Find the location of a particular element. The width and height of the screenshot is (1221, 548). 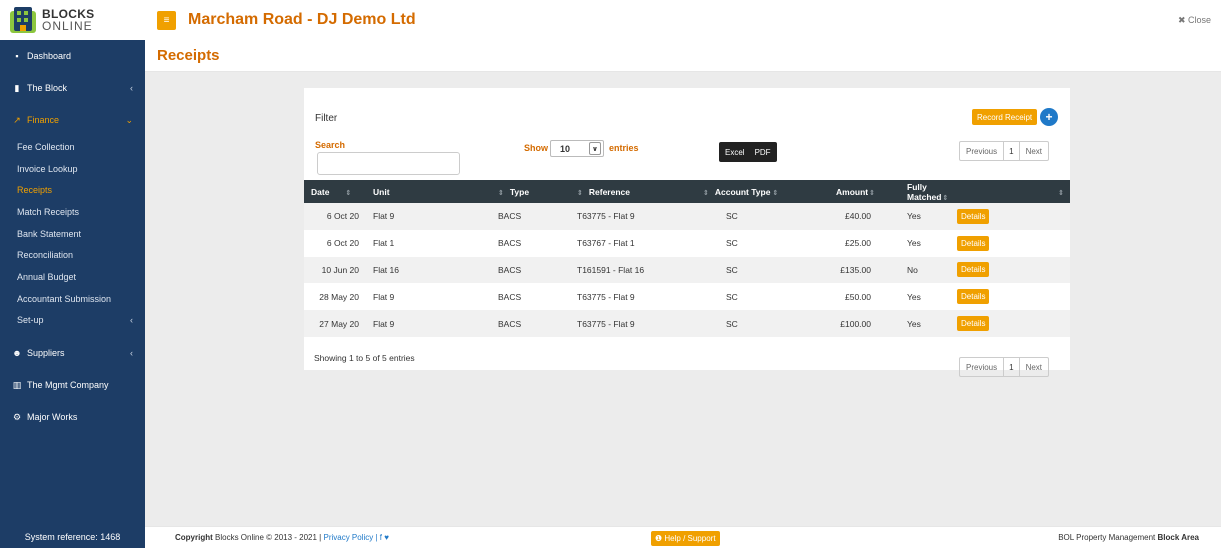

sidebar-subitem-invoice-lookup: Invoice Lookup is located at coordinates (72, 169).